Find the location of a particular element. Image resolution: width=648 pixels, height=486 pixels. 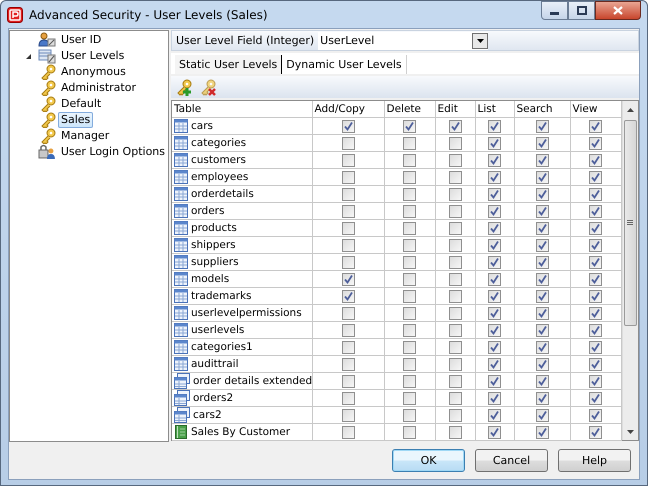

column-header: Table is located at coordinates (242, 109).